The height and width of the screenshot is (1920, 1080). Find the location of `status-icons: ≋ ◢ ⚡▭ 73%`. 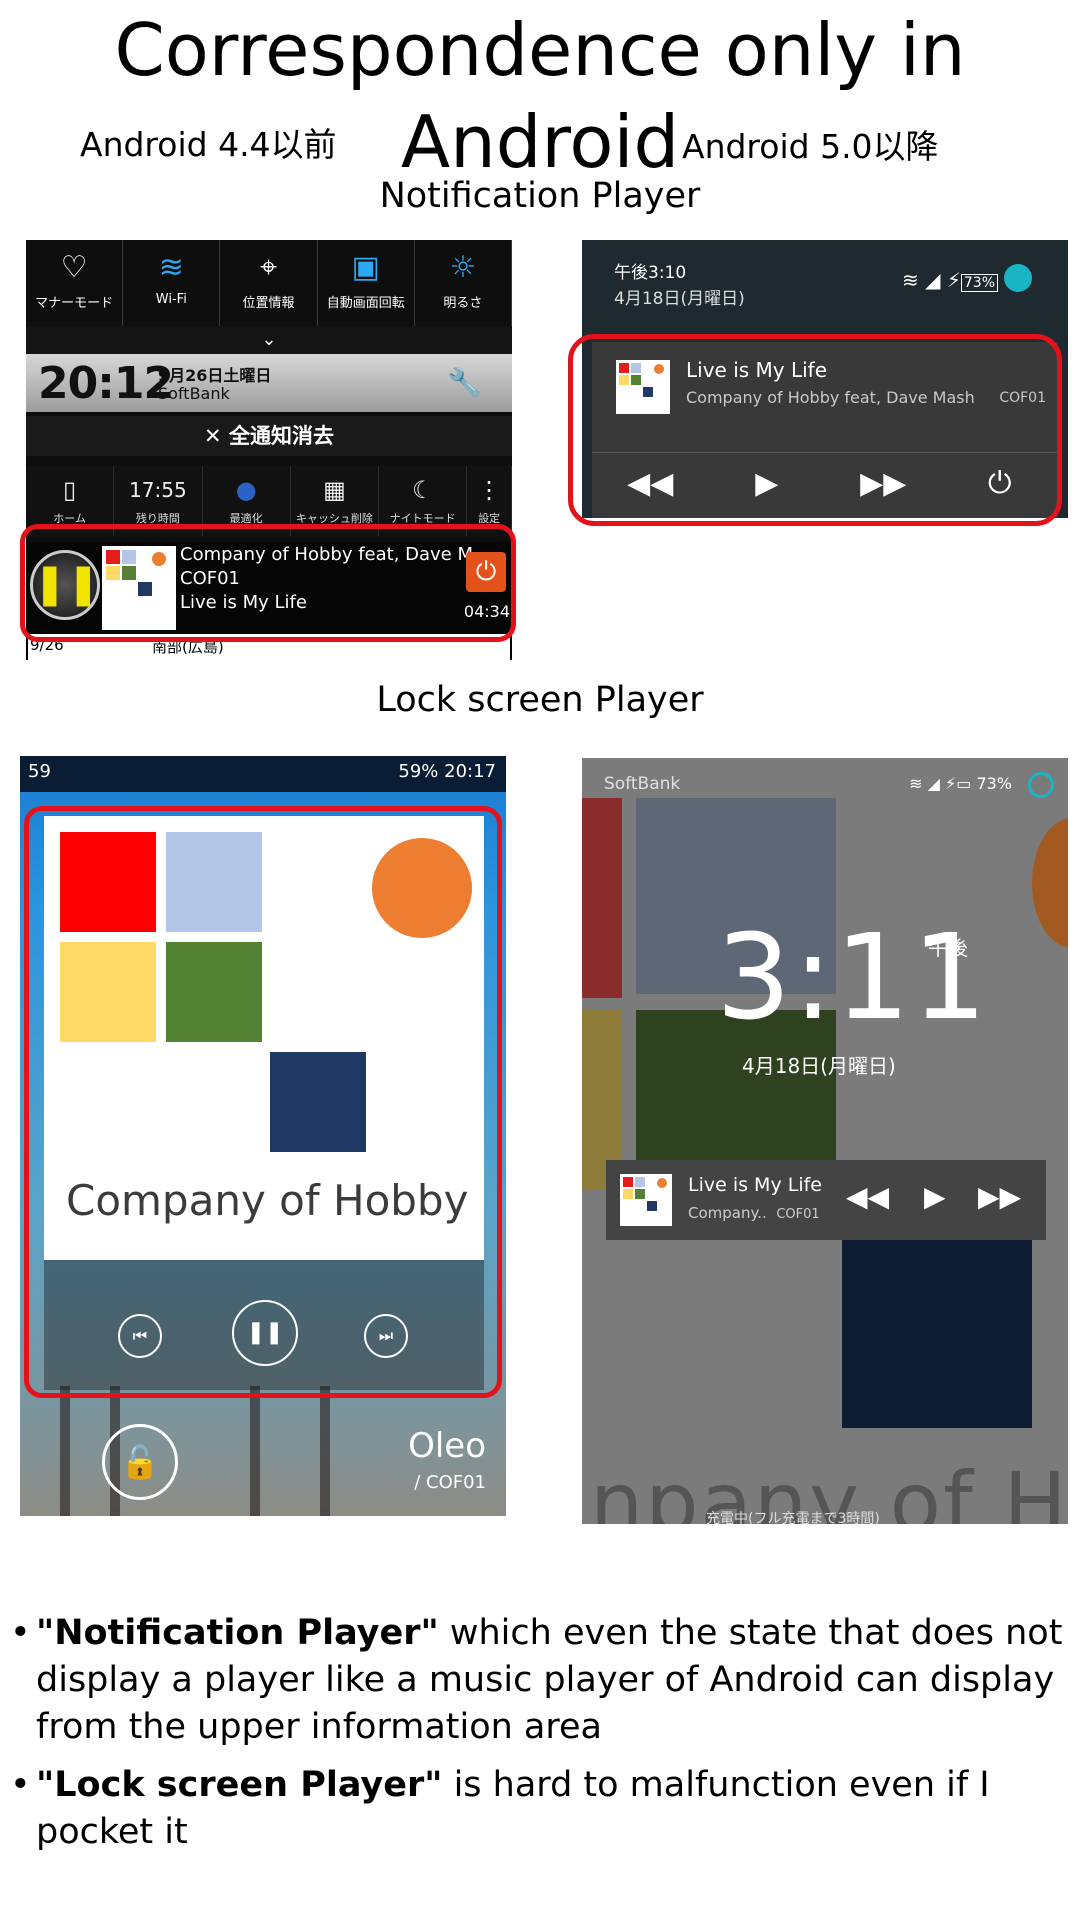

status-icons: ≋ ◢ ⚡▭ 73% is located at coordinates (960, 783).